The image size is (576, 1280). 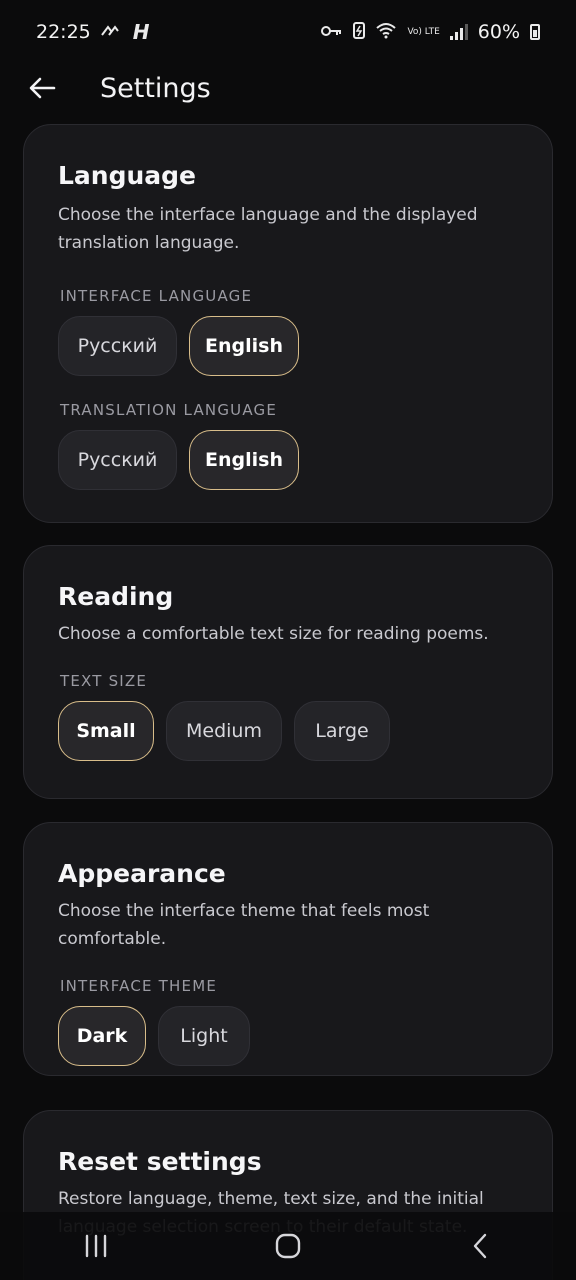 What do you see at coordinates (139, 986) in the screenshot?
I see `interface-theme-label: INTERFACE THEME` at bounding box center [139, 986].